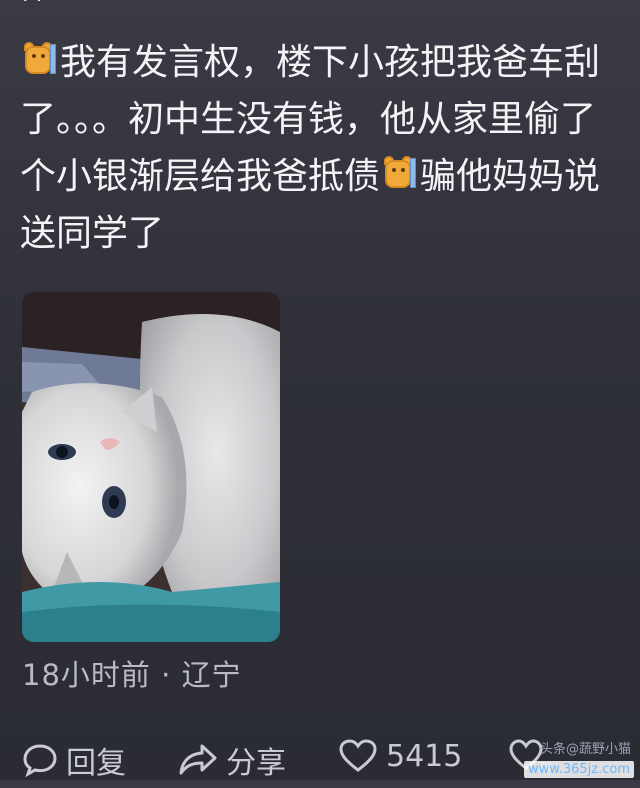 This screenshot has width=640, height=788. I want to click on comment-icon, so click(40, 761).